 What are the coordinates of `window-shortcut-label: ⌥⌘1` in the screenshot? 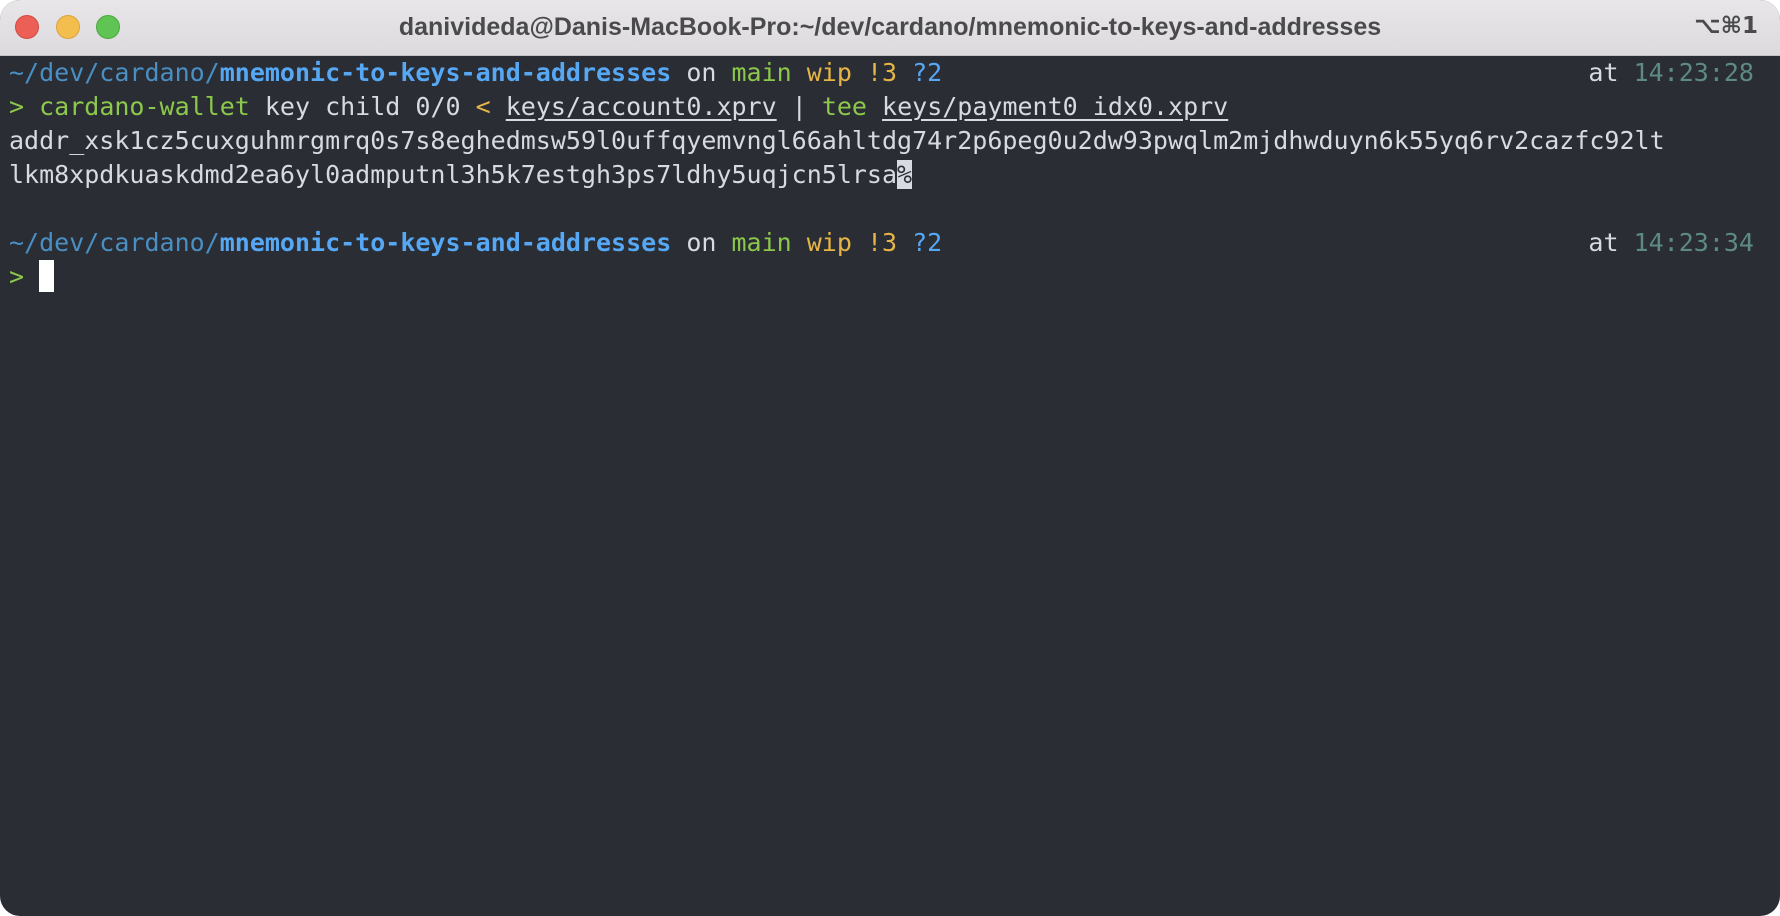 It's located at (1726, 26).